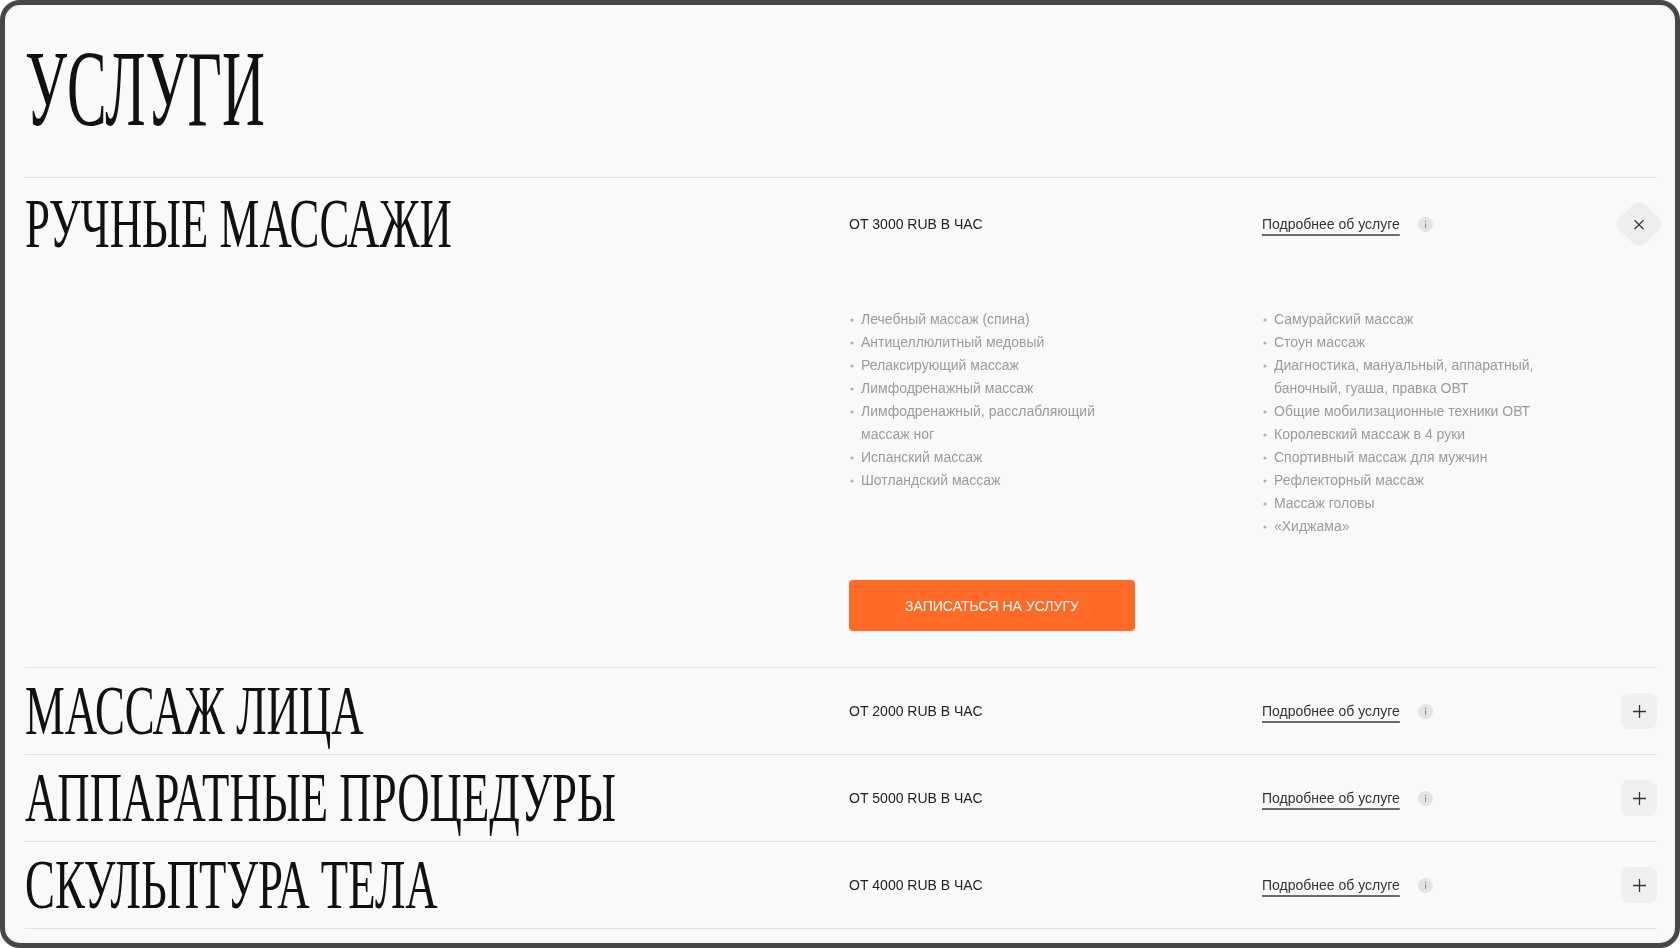  What do you see at coordinates (145, 89) in the screenshot?
I see `page-title: УСЛУГИ` at bounding box center [145, 89].